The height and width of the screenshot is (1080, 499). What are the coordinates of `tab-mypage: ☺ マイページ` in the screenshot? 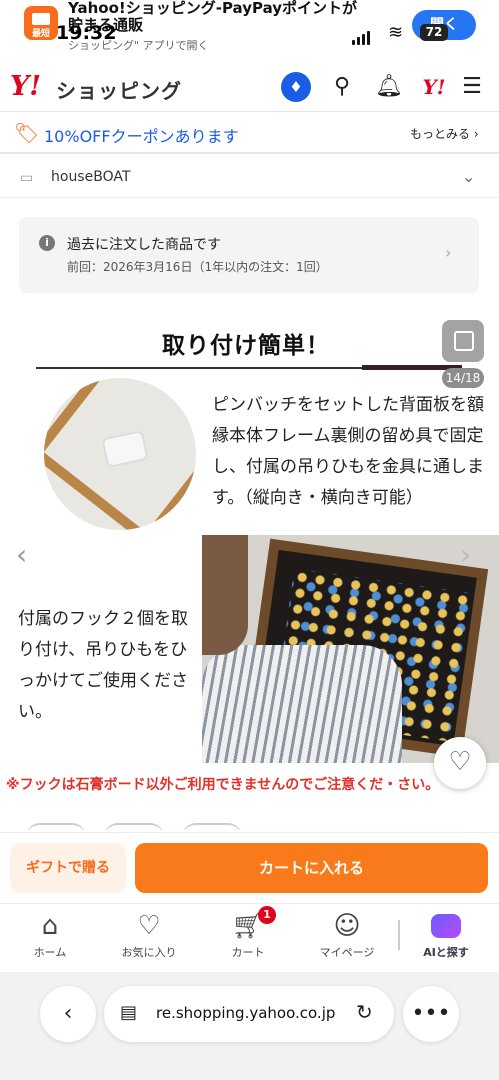 It's located at (347, 935).